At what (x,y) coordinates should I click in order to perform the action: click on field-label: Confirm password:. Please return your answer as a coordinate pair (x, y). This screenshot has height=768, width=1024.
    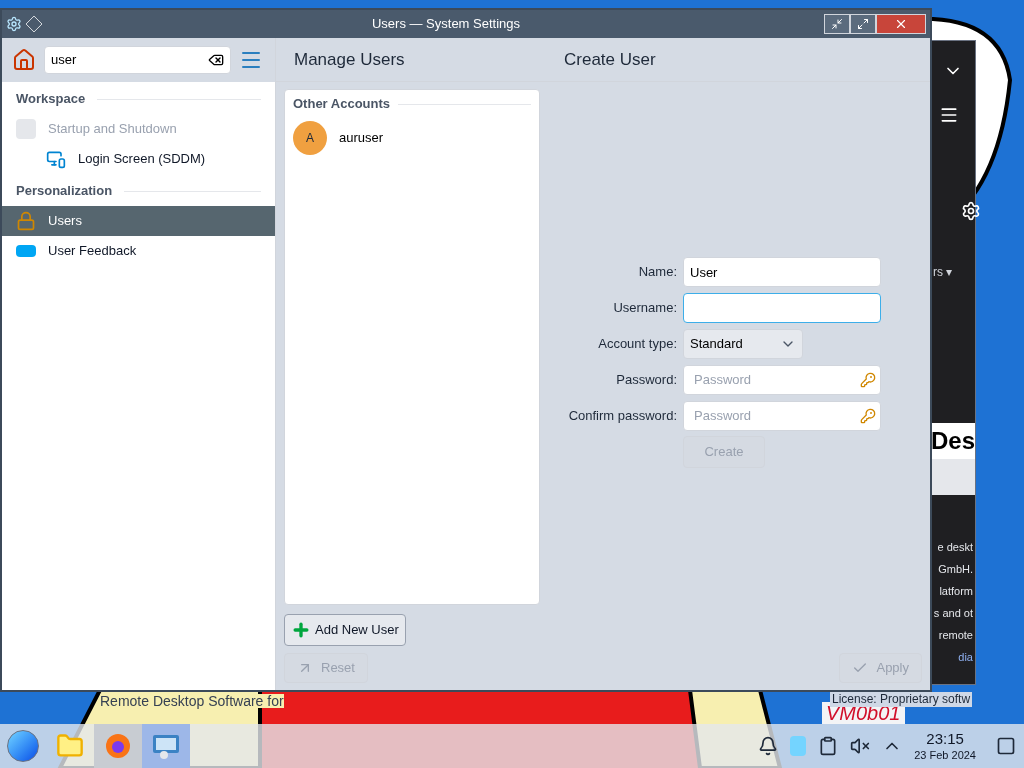
    Looking at the image, I should click on (622, 416).